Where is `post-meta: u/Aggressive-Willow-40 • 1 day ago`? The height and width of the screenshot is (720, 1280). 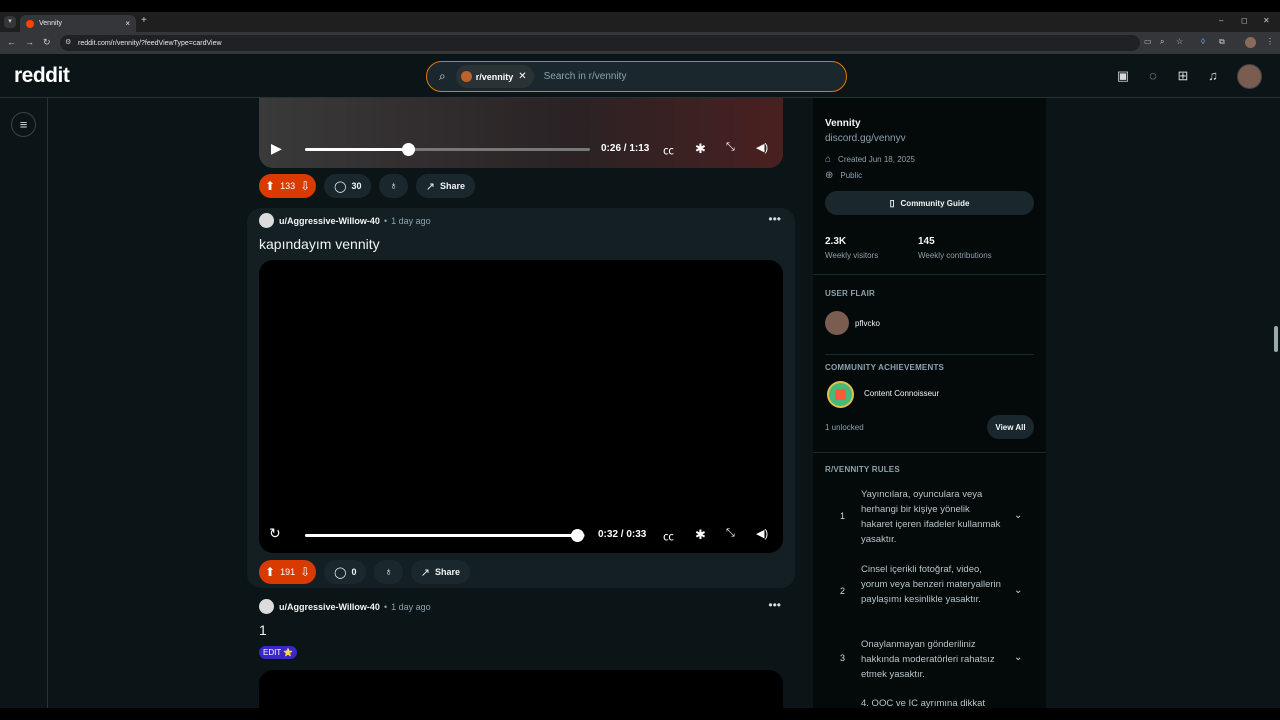 post-meta: u/Aggressive-Willow-40 • 1 day ago is located at coordinates (345, 606).